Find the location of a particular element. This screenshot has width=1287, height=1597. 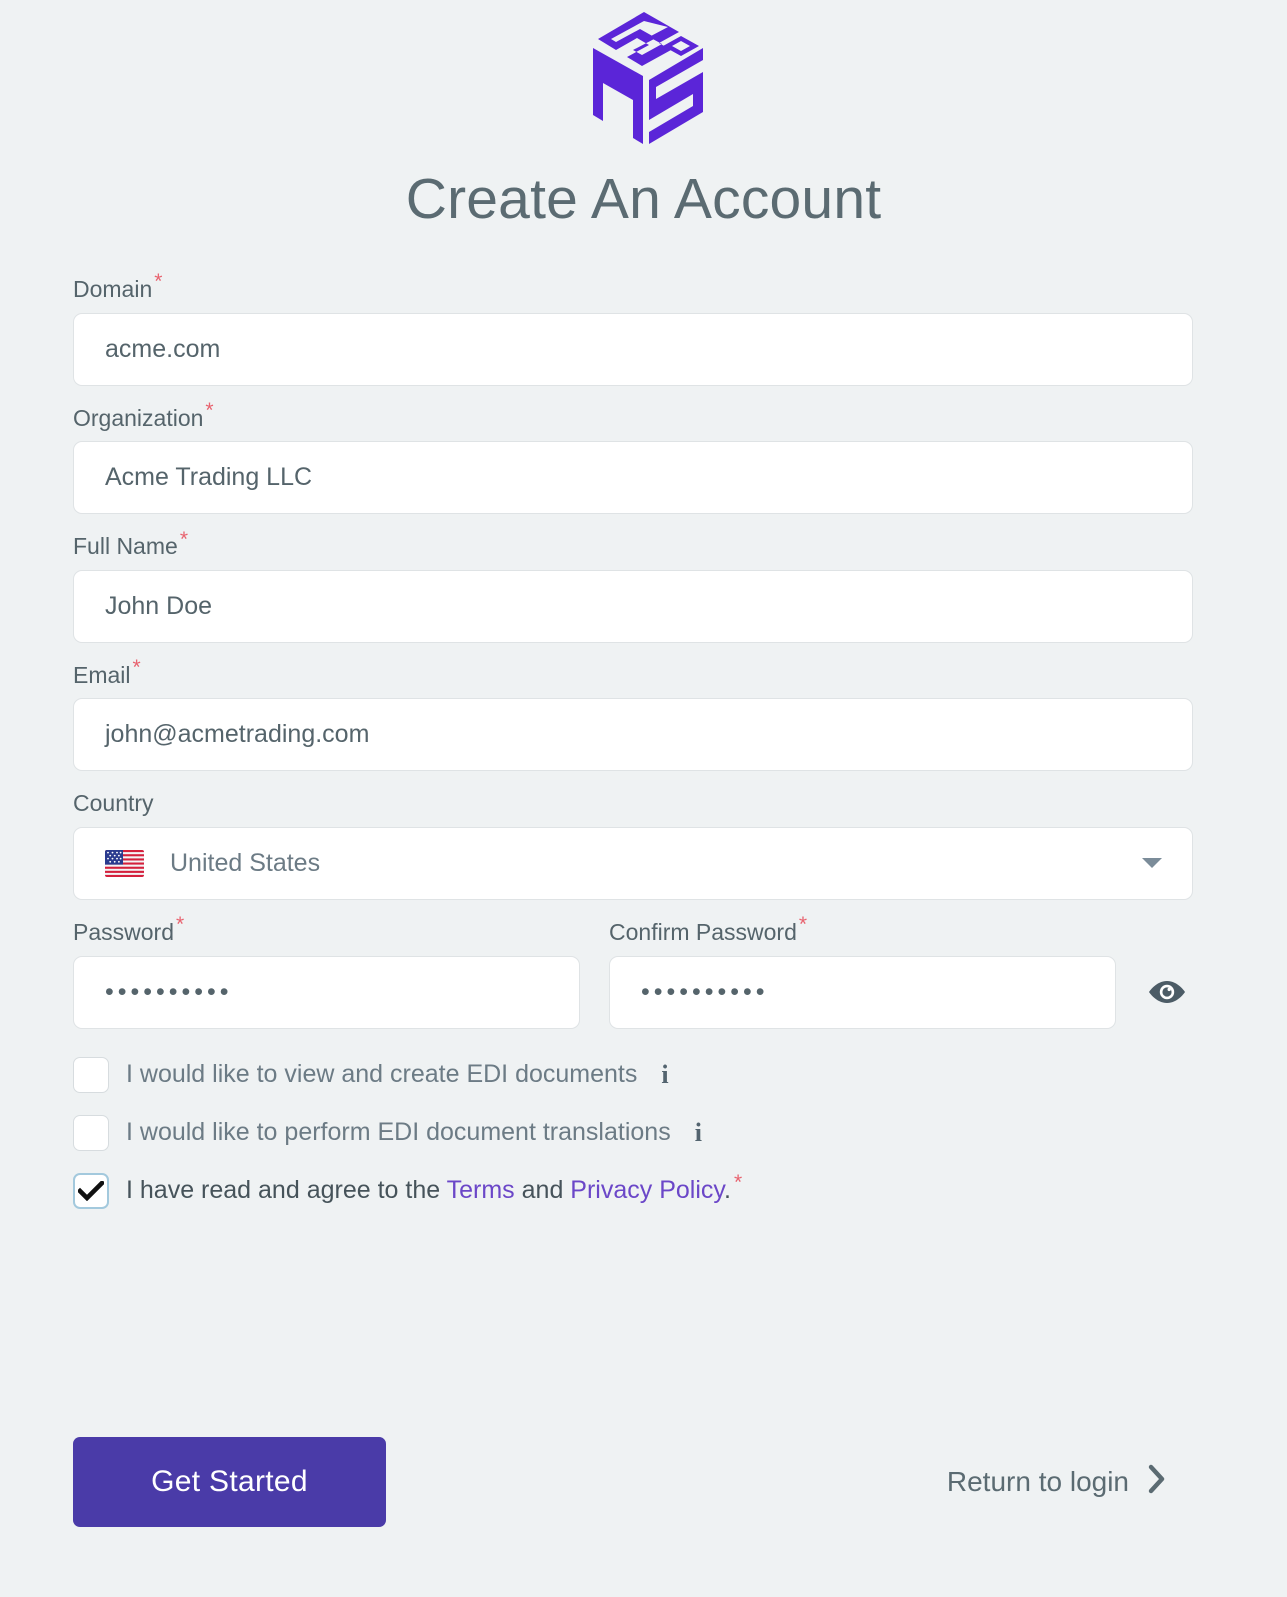

eye-icon is located at coordinates (1167, 992).